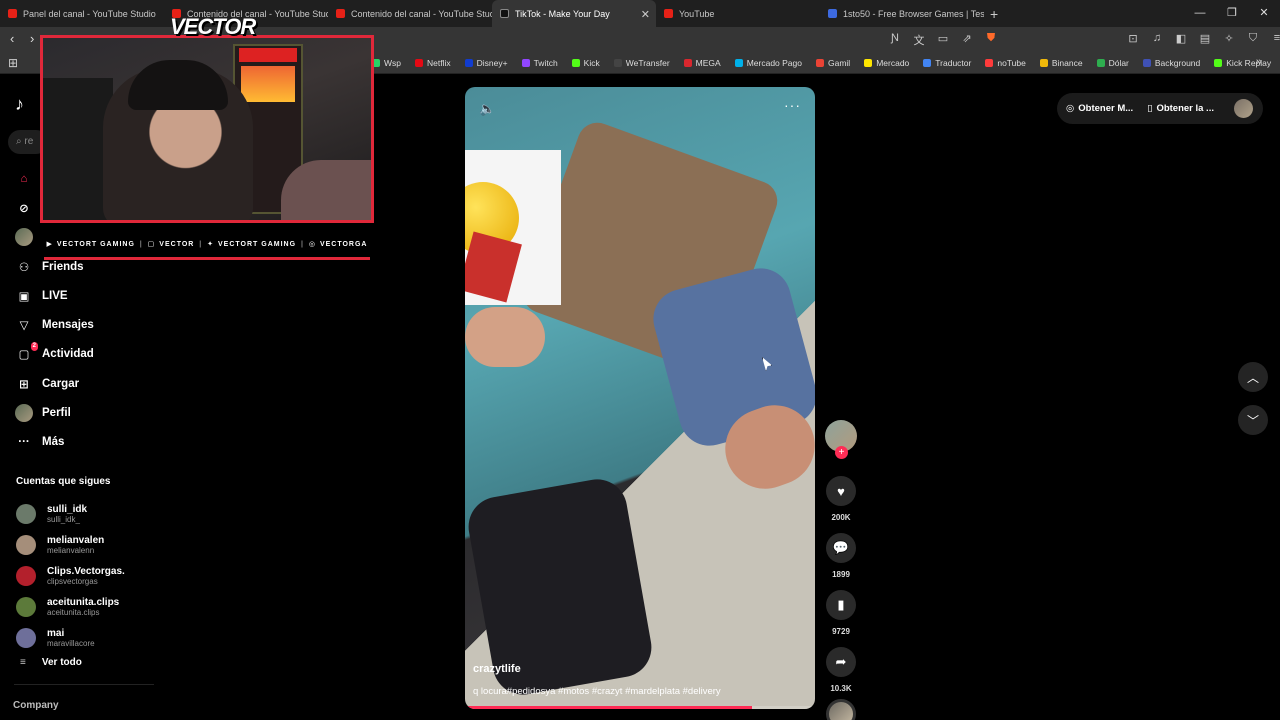 This screenshot has height=720, width=1280. What do you see at coordinates (841, 548) in the screenshot?
I see `comment-icon: 💬` at bounding box center [841, 548].